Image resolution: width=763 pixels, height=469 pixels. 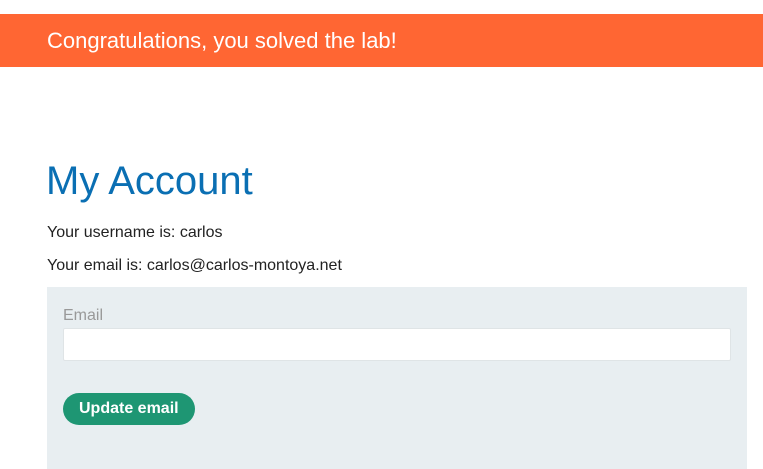 I want to click on lab-solved-banner: Congratulations, you solved the lab!, so click(x=381, y=40).